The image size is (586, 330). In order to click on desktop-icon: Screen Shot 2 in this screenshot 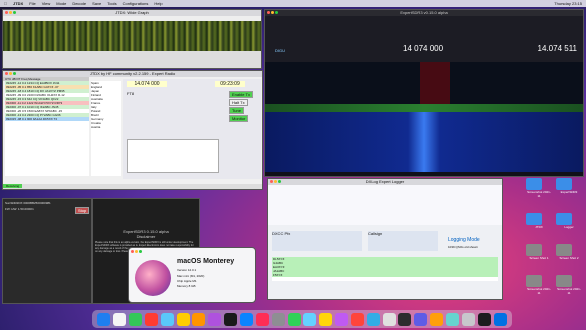, I will do `click(570, 257)`.